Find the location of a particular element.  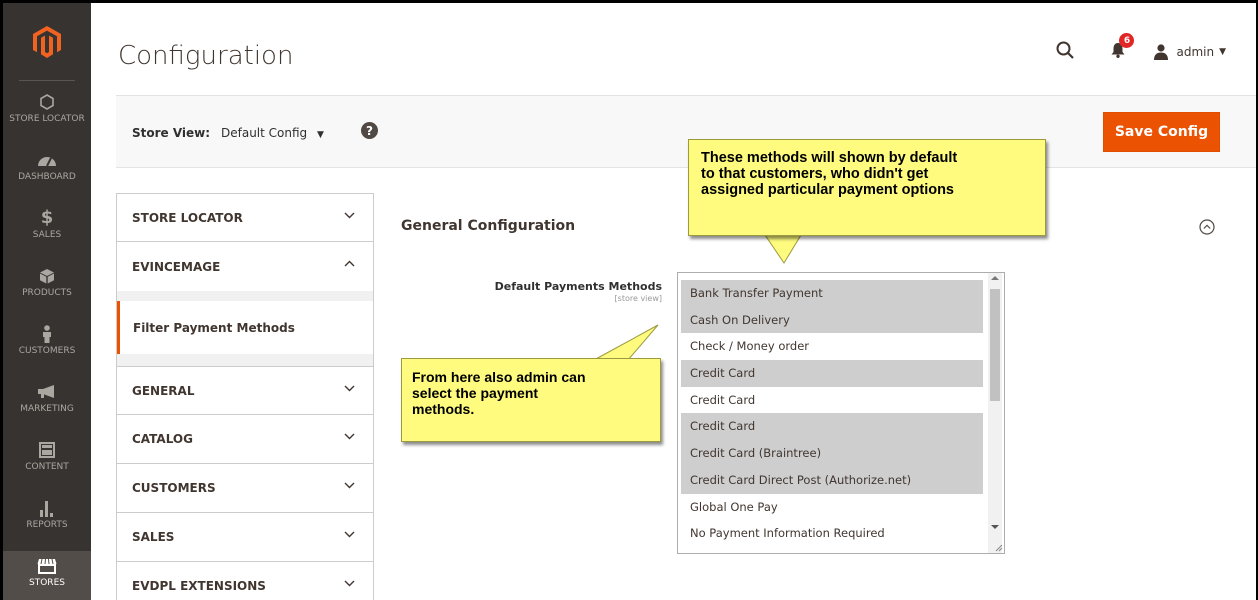

search-icon is located at coordinates (1065, 52).